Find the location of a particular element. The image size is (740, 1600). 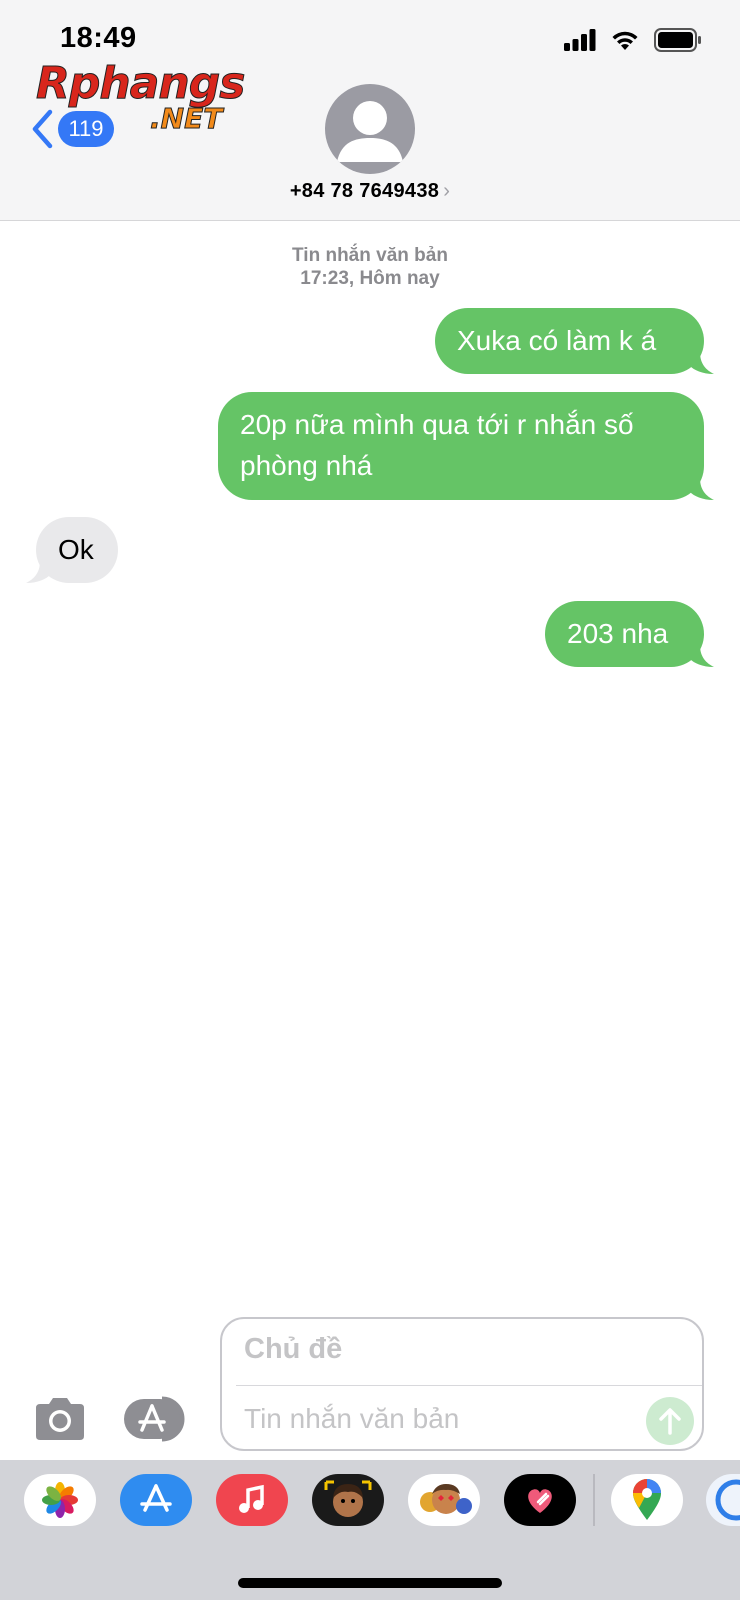

message-bubble-sent: Xuka có làm k á is located at coordinates (574, 341).